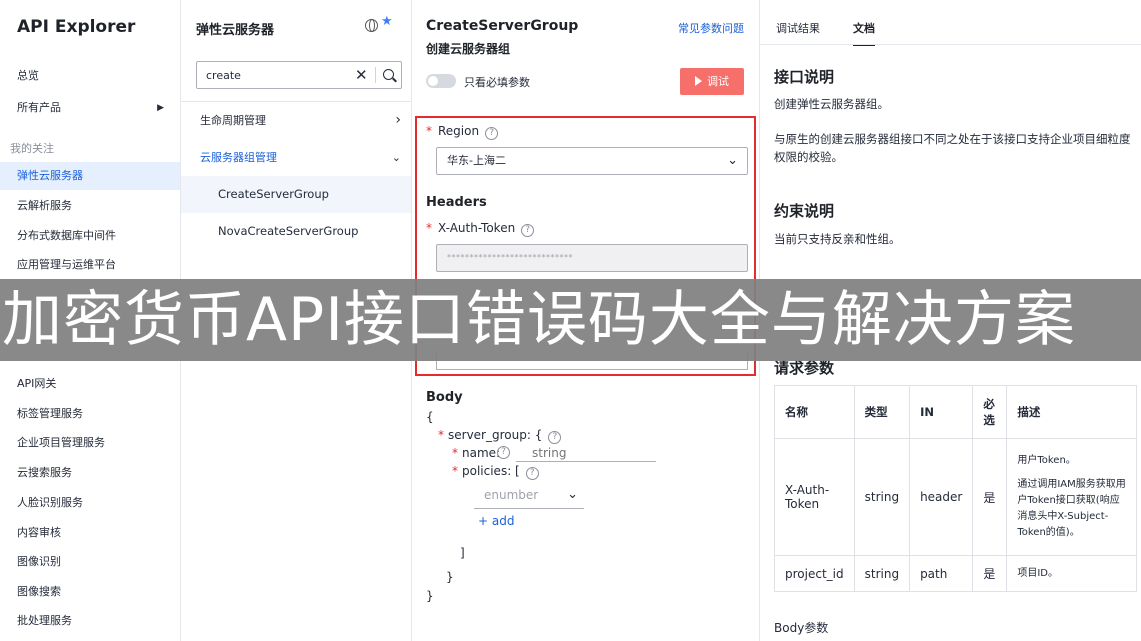  I want to click on nav-item-frs: 人脸识别服务, so click(90, 503).